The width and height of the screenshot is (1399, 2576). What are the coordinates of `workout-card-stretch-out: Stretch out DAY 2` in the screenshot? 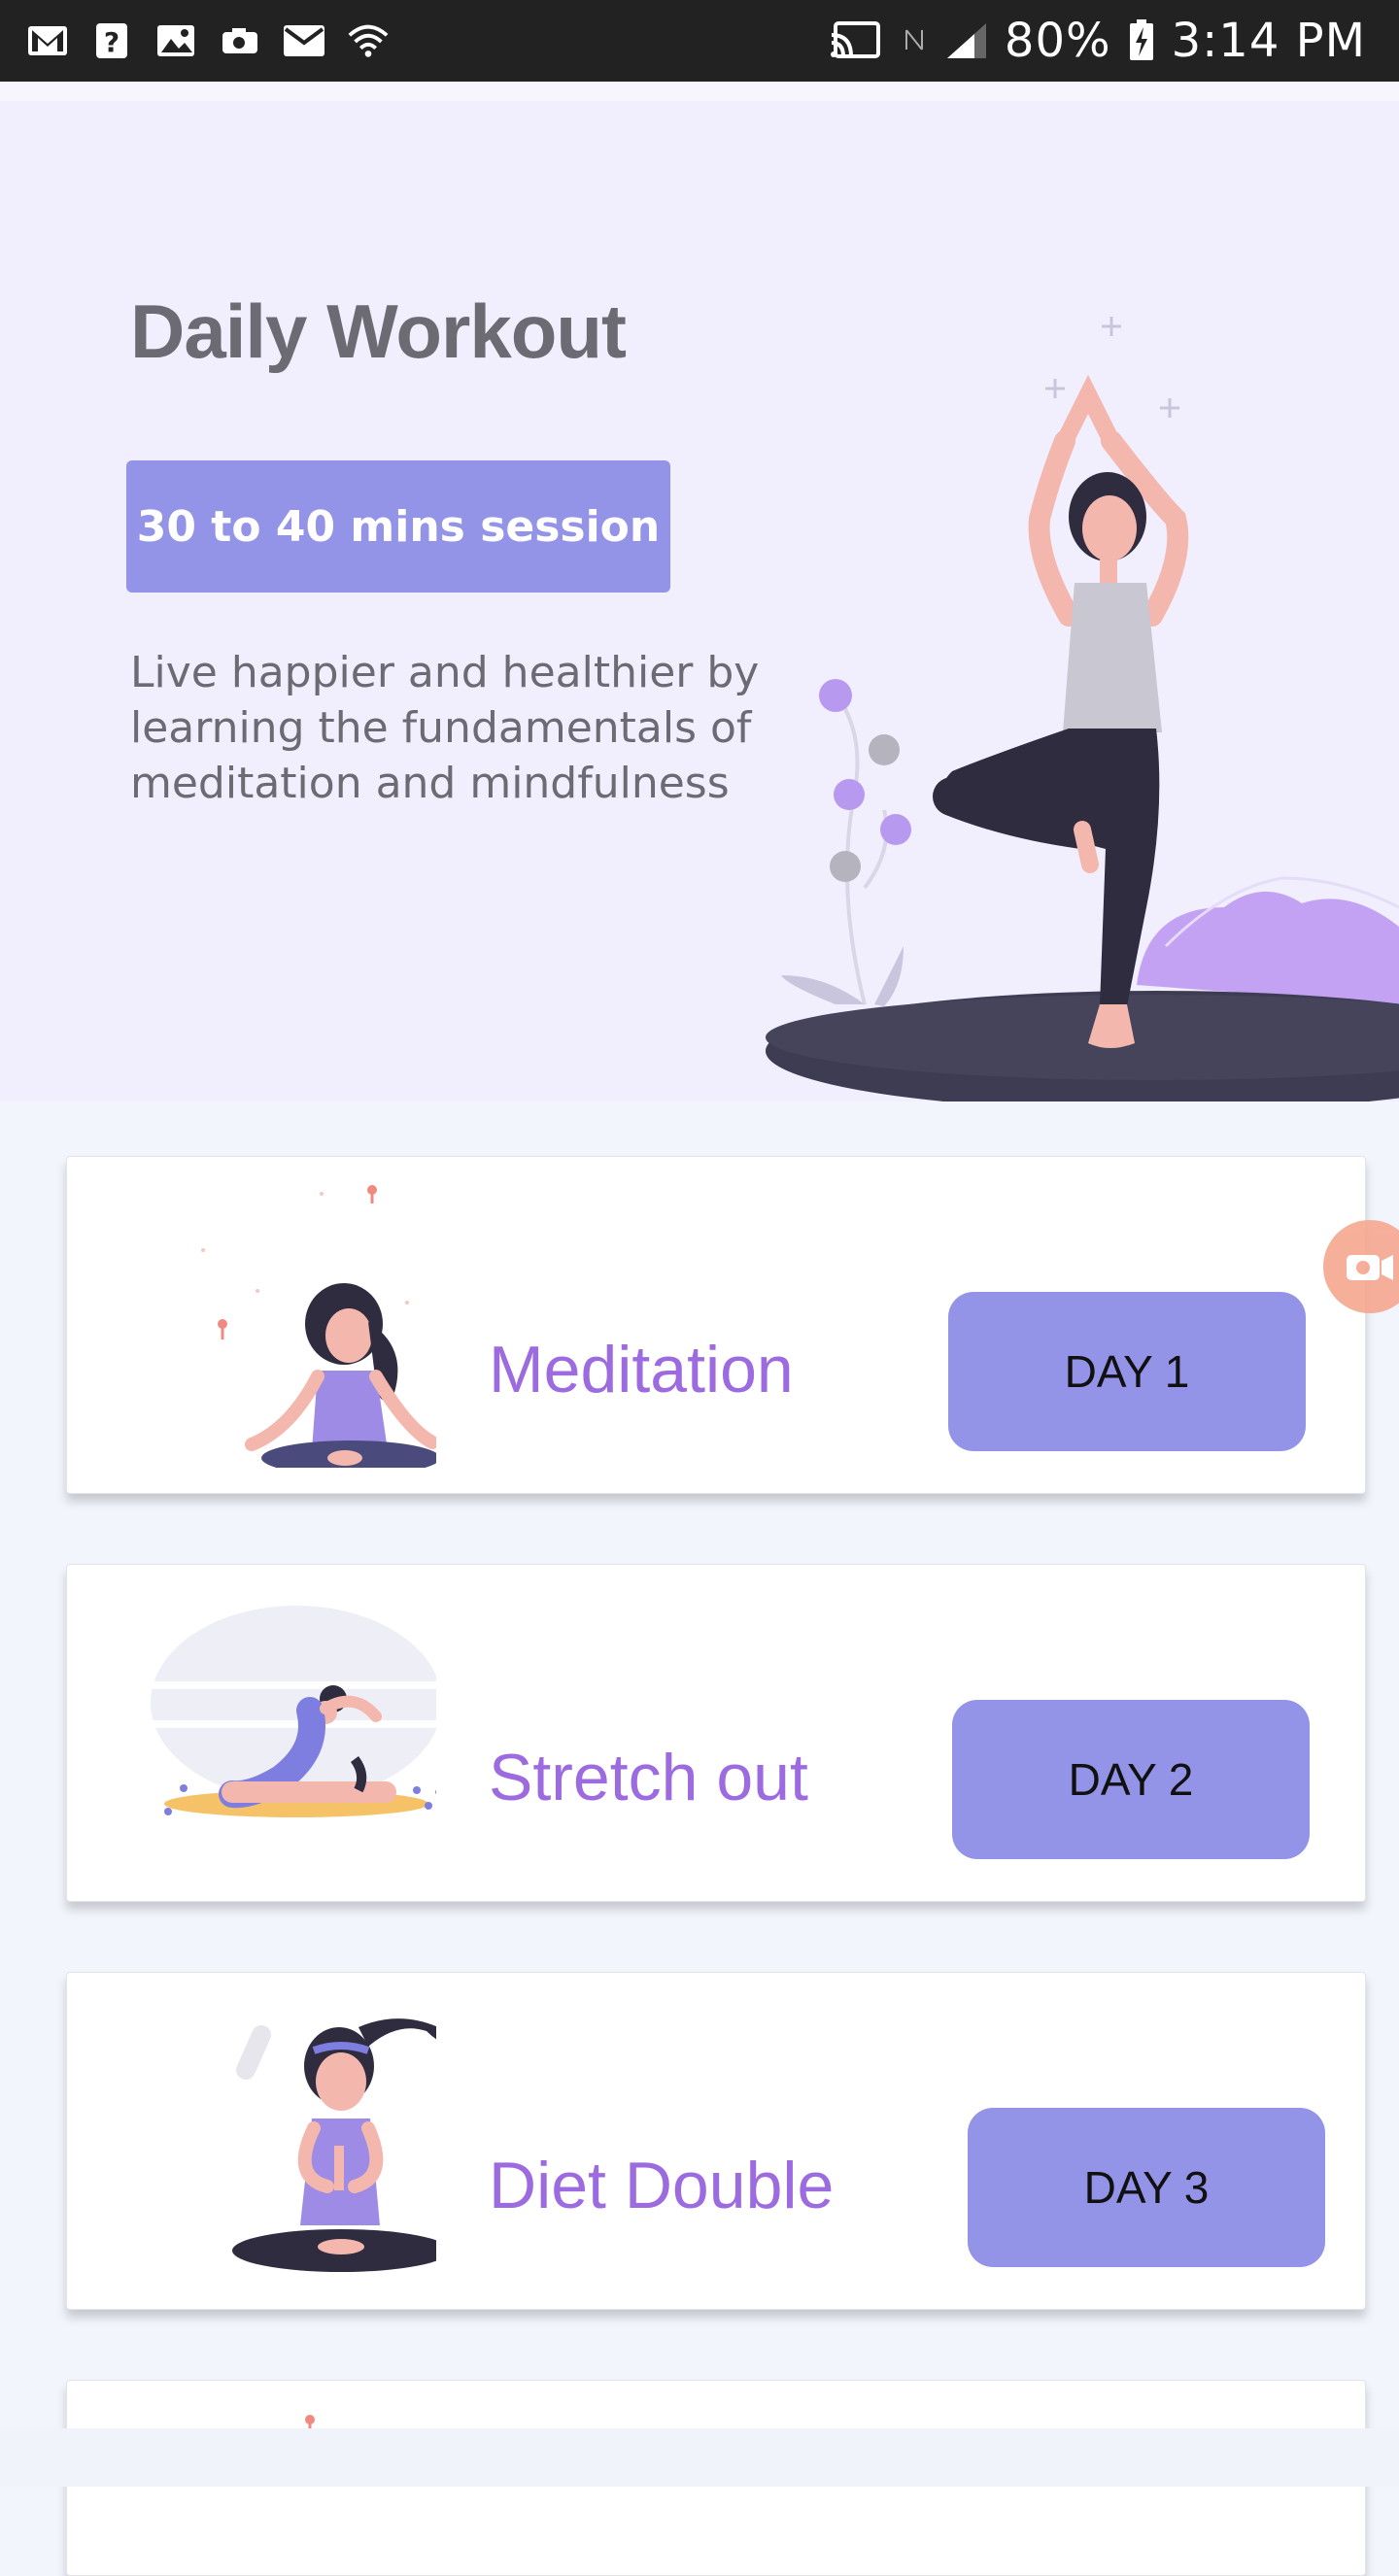 It's located at (716, 1733).